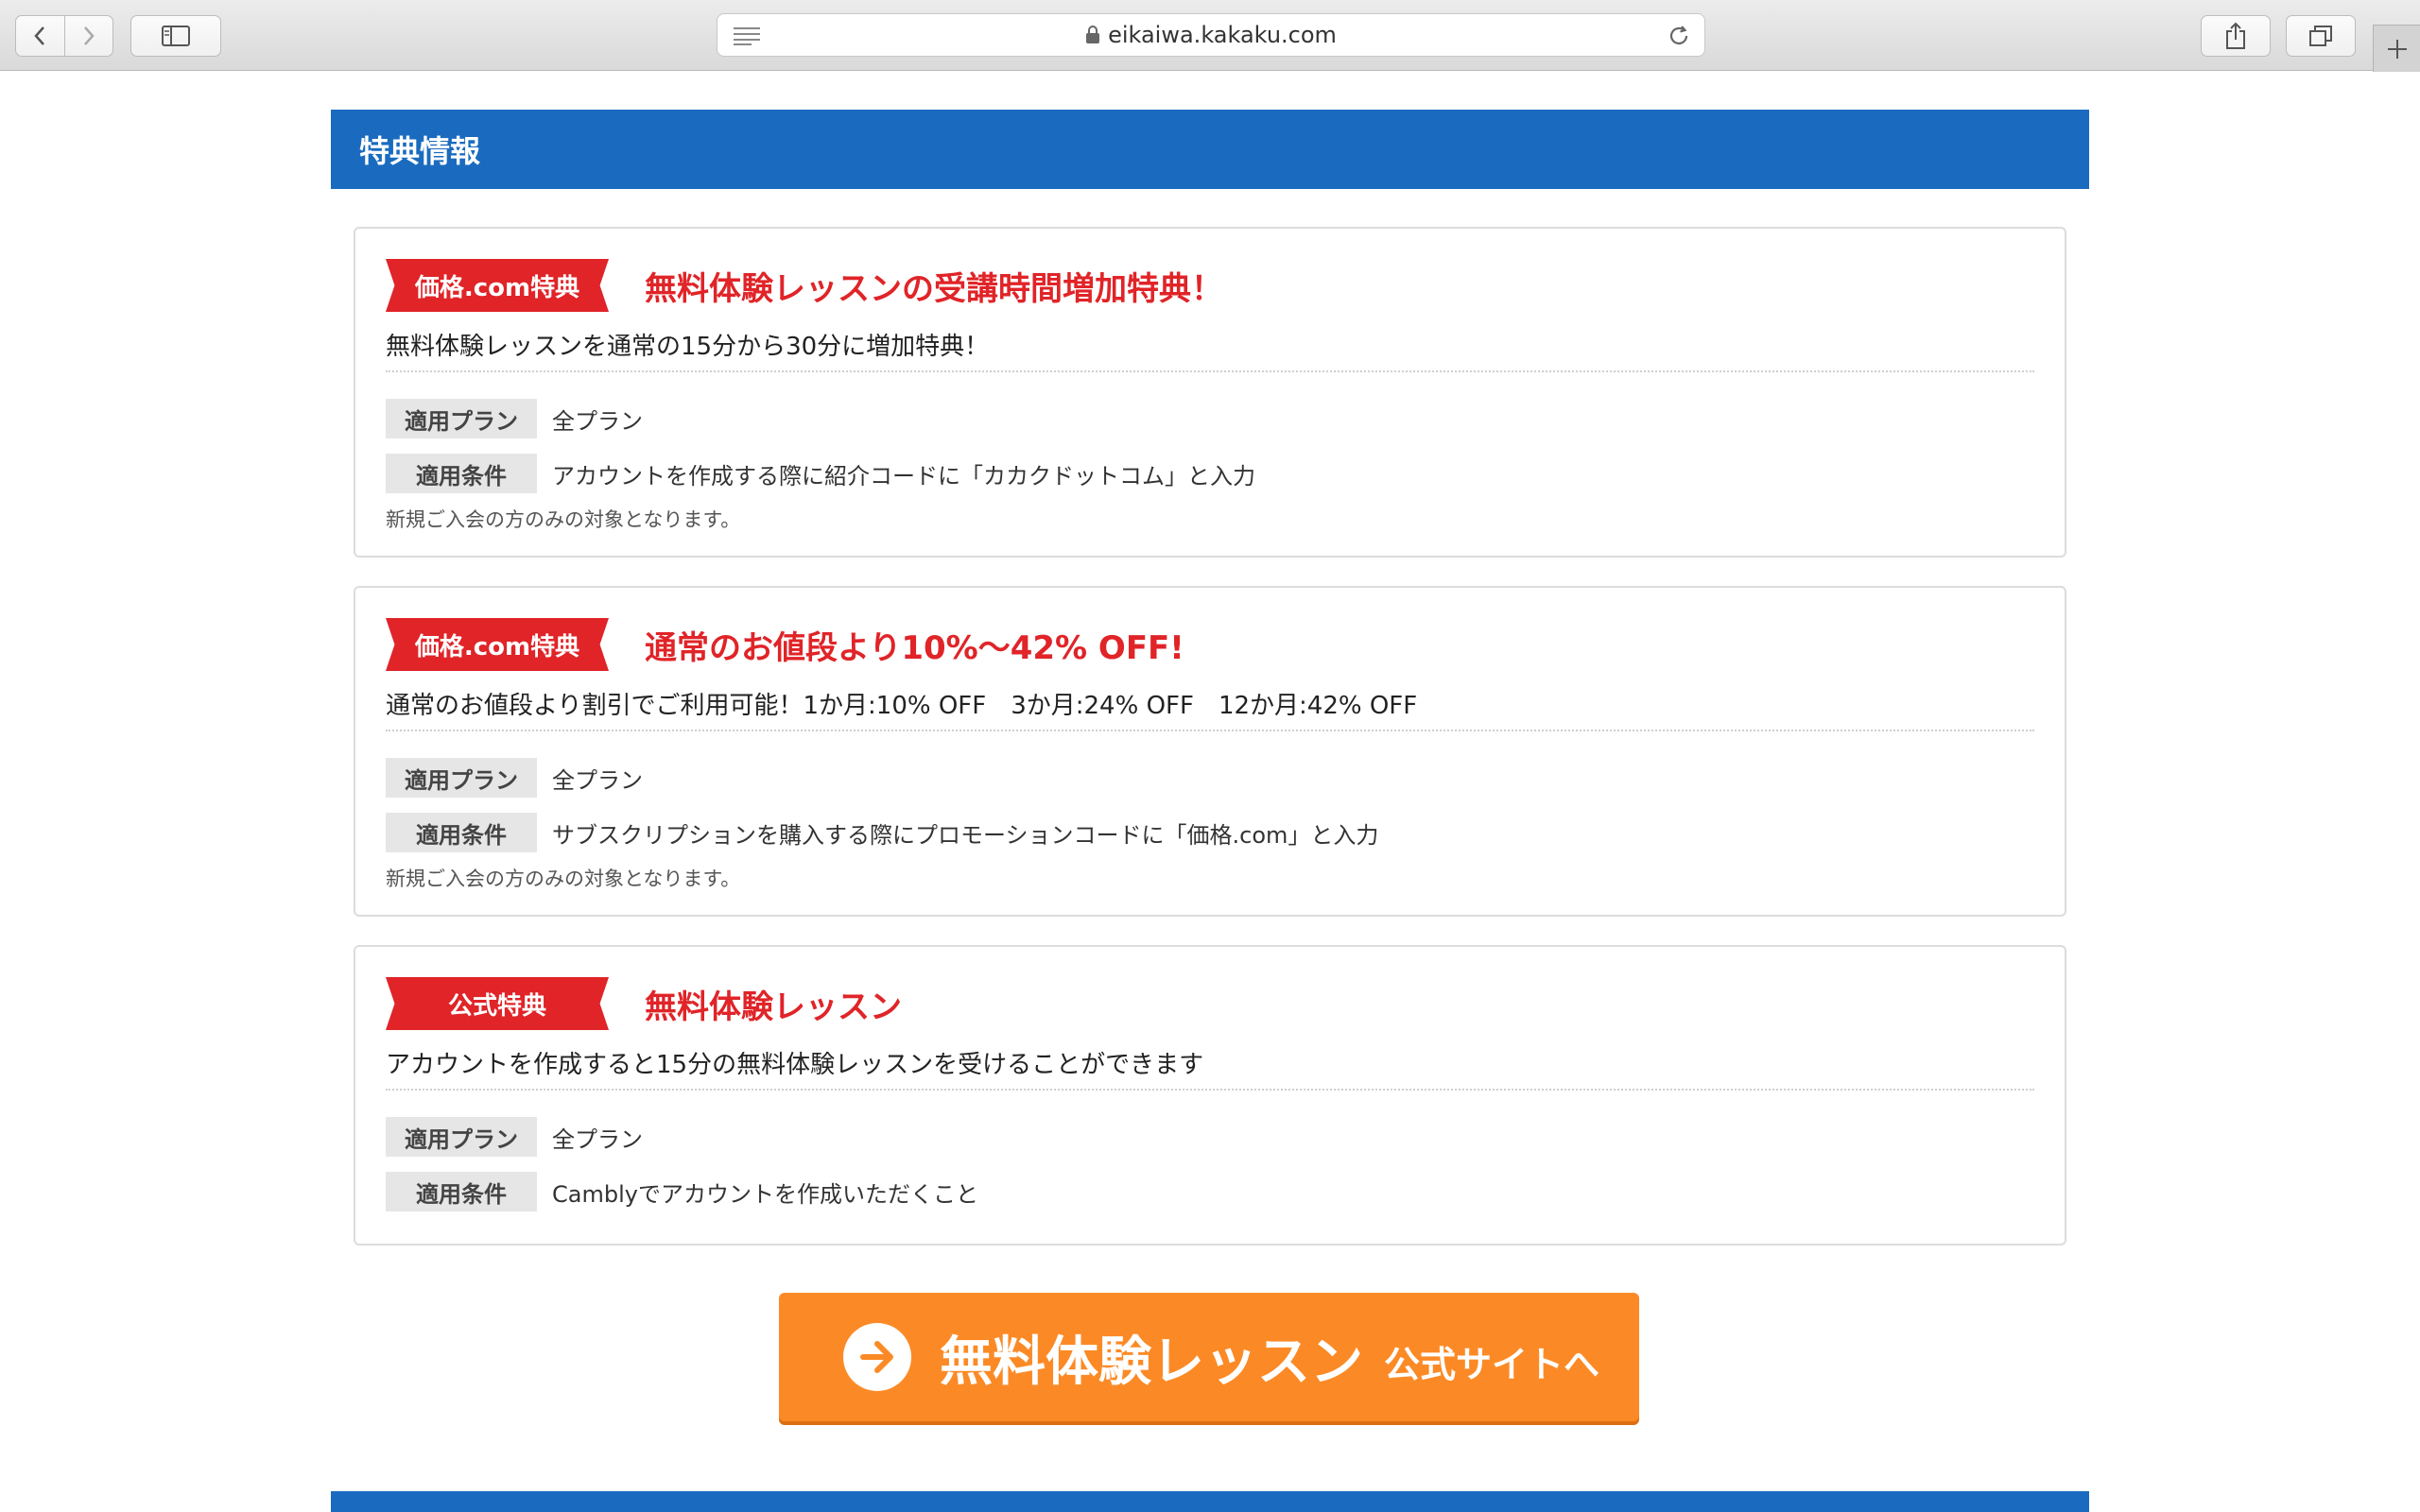  I want to click on lock-icon, so click(1093, 34).